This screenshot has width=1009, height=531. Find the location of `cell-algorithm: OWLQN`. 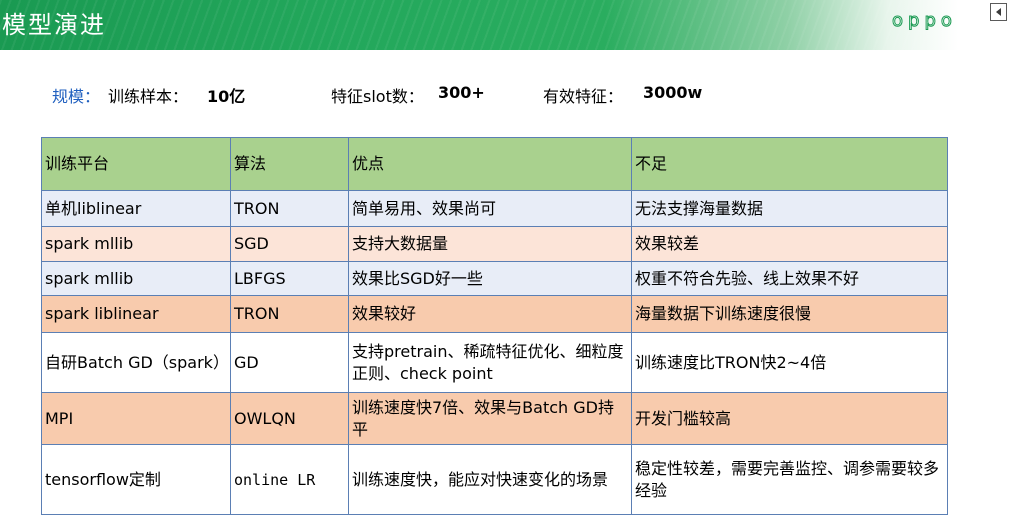

cell-algorithm: OWLQN is located at coordinates (289, 418).